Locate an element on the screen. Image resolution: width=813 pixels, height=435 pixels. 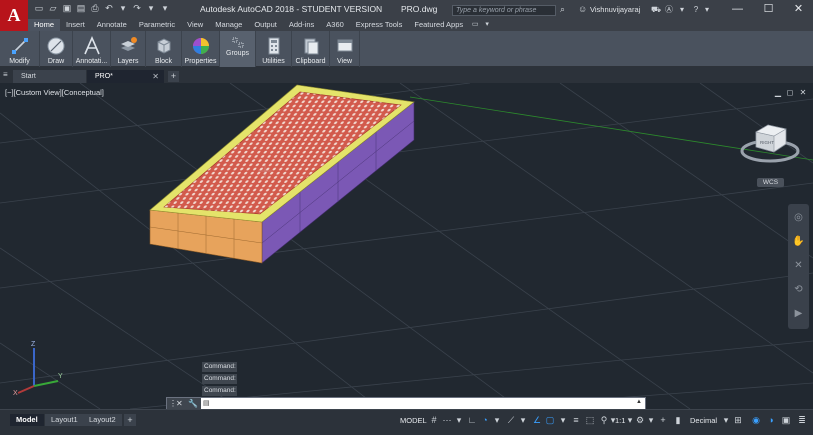
layout-tab-model: Model is located at coordinates (27, 420).